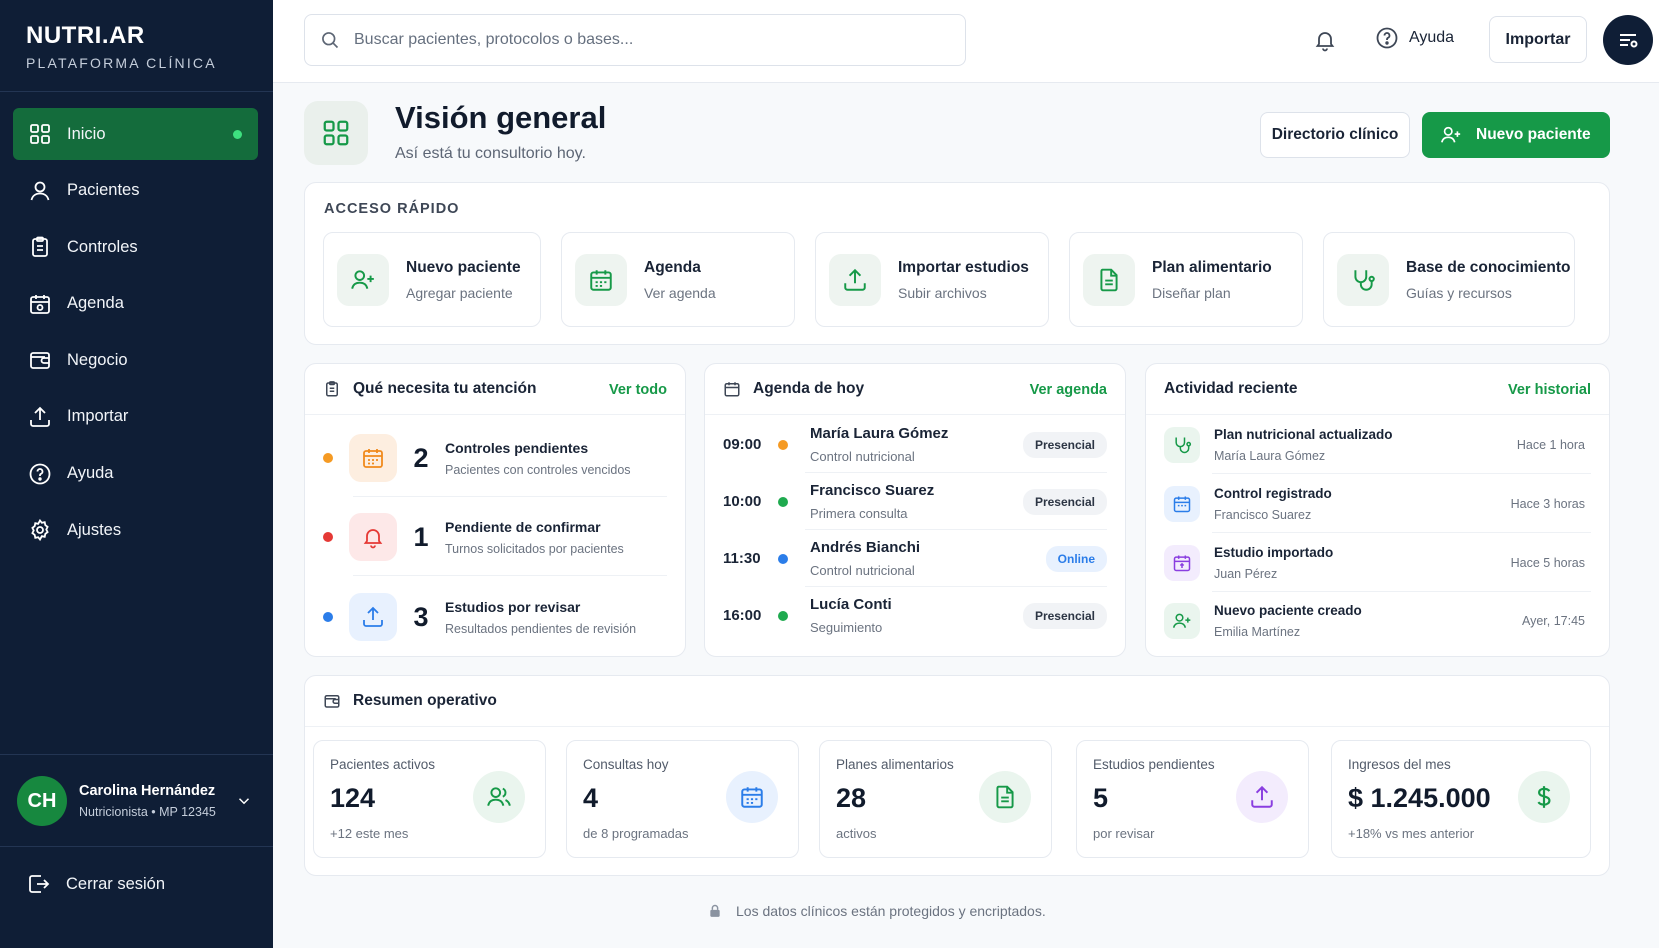 The height and width of the screenshot is (948, 1659). I want to click on search-bar, so click(635, 40).